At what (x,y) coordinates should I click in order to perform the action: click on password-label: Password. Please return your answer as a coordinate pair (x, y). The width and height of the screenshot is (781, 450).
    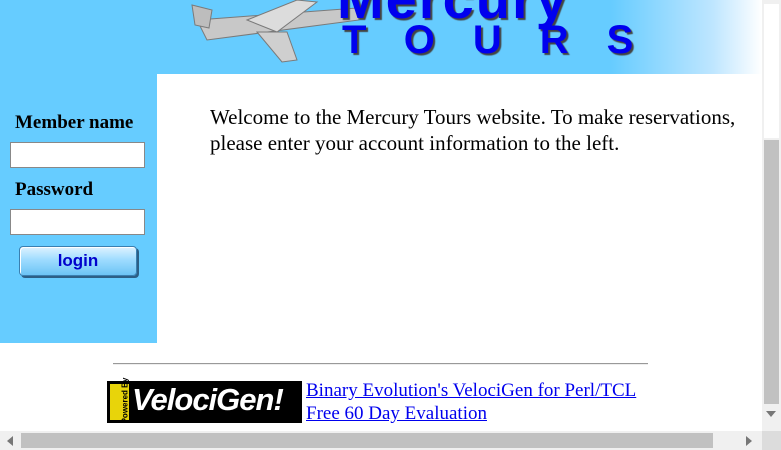
    Looking at the image, I should click on (54, 189).